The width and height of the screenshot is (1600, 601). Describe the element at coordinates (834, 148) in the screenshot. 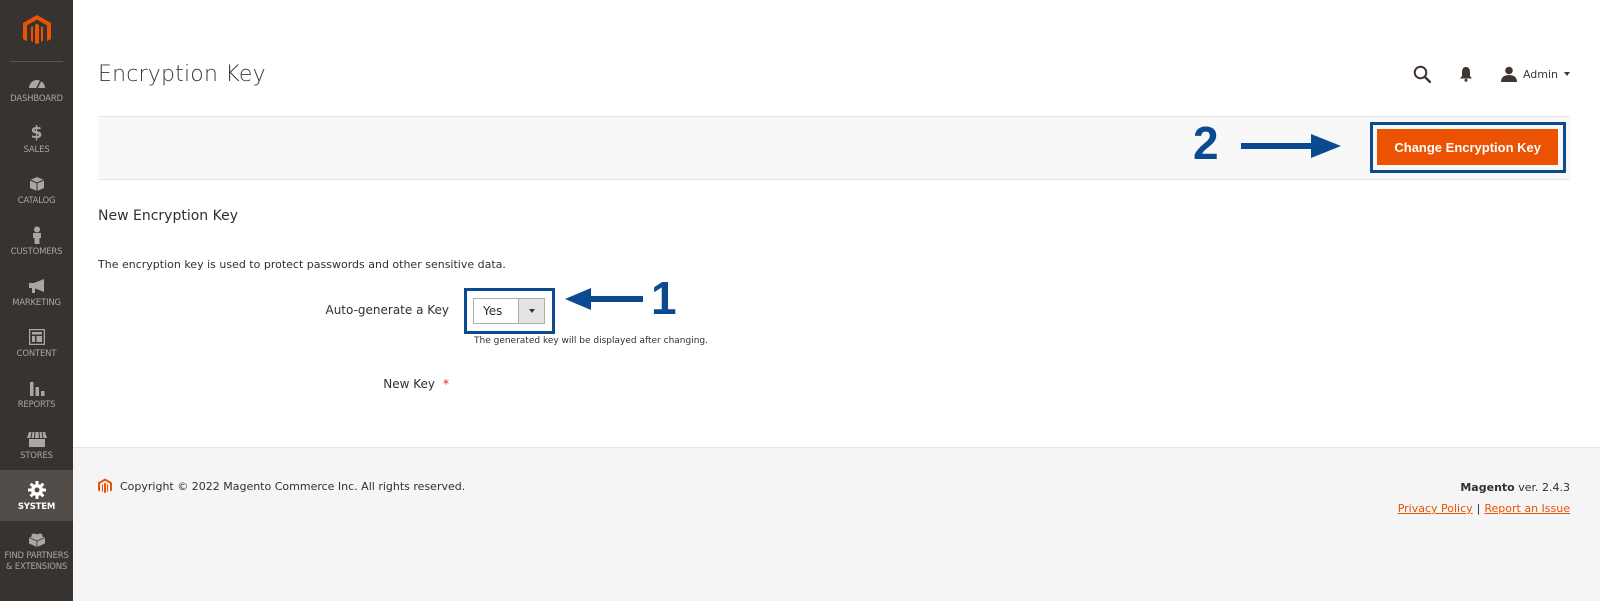

I see `page-actions-bar: 2 Change Encryption Key` at that location.